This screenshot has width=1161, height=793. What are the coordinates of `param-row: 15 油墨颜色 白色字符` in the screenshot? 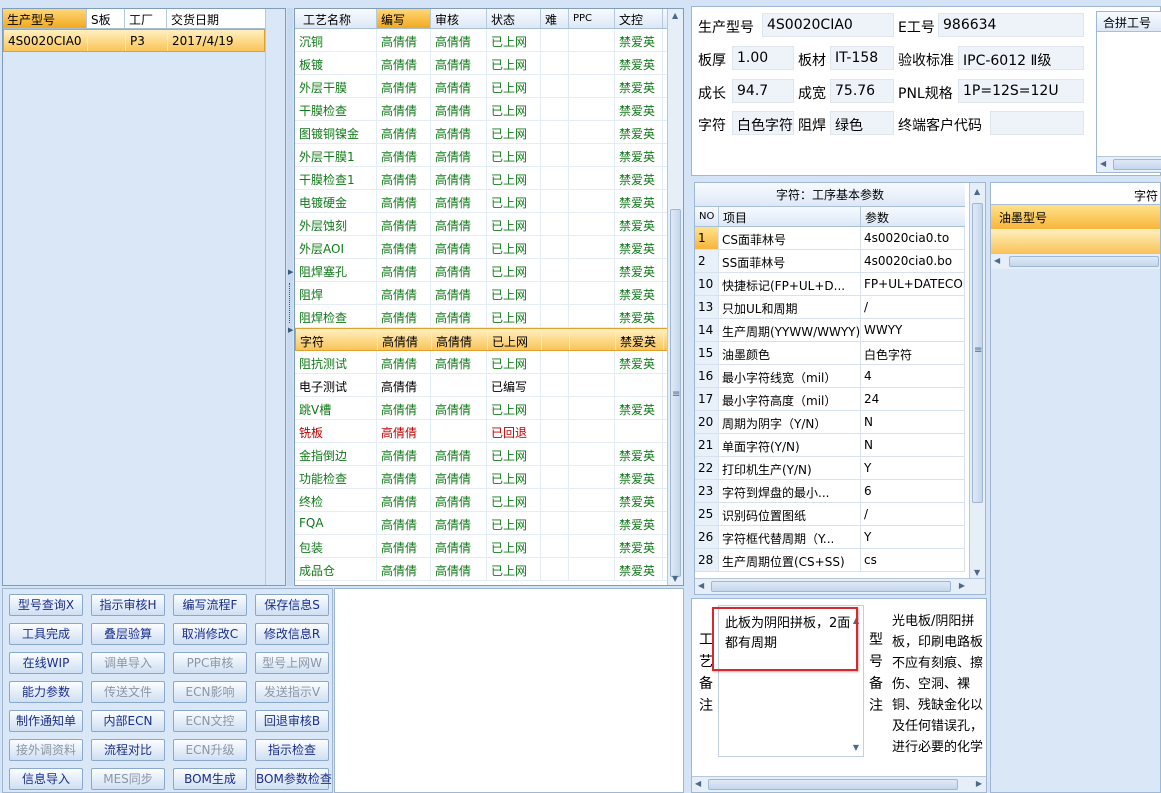 It's located at (830, 353).